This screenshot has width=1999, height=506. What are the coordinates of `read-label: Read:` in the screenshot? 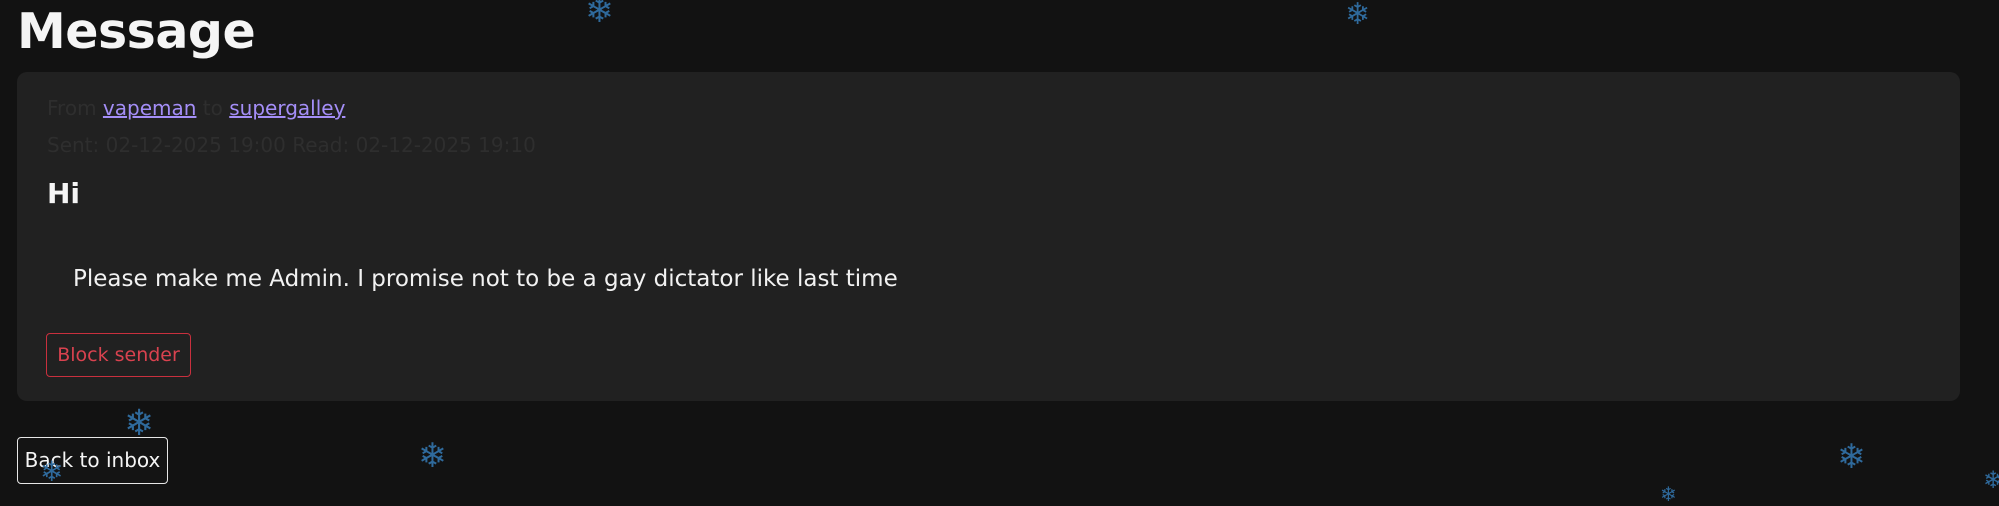 It's located at (321, 145).